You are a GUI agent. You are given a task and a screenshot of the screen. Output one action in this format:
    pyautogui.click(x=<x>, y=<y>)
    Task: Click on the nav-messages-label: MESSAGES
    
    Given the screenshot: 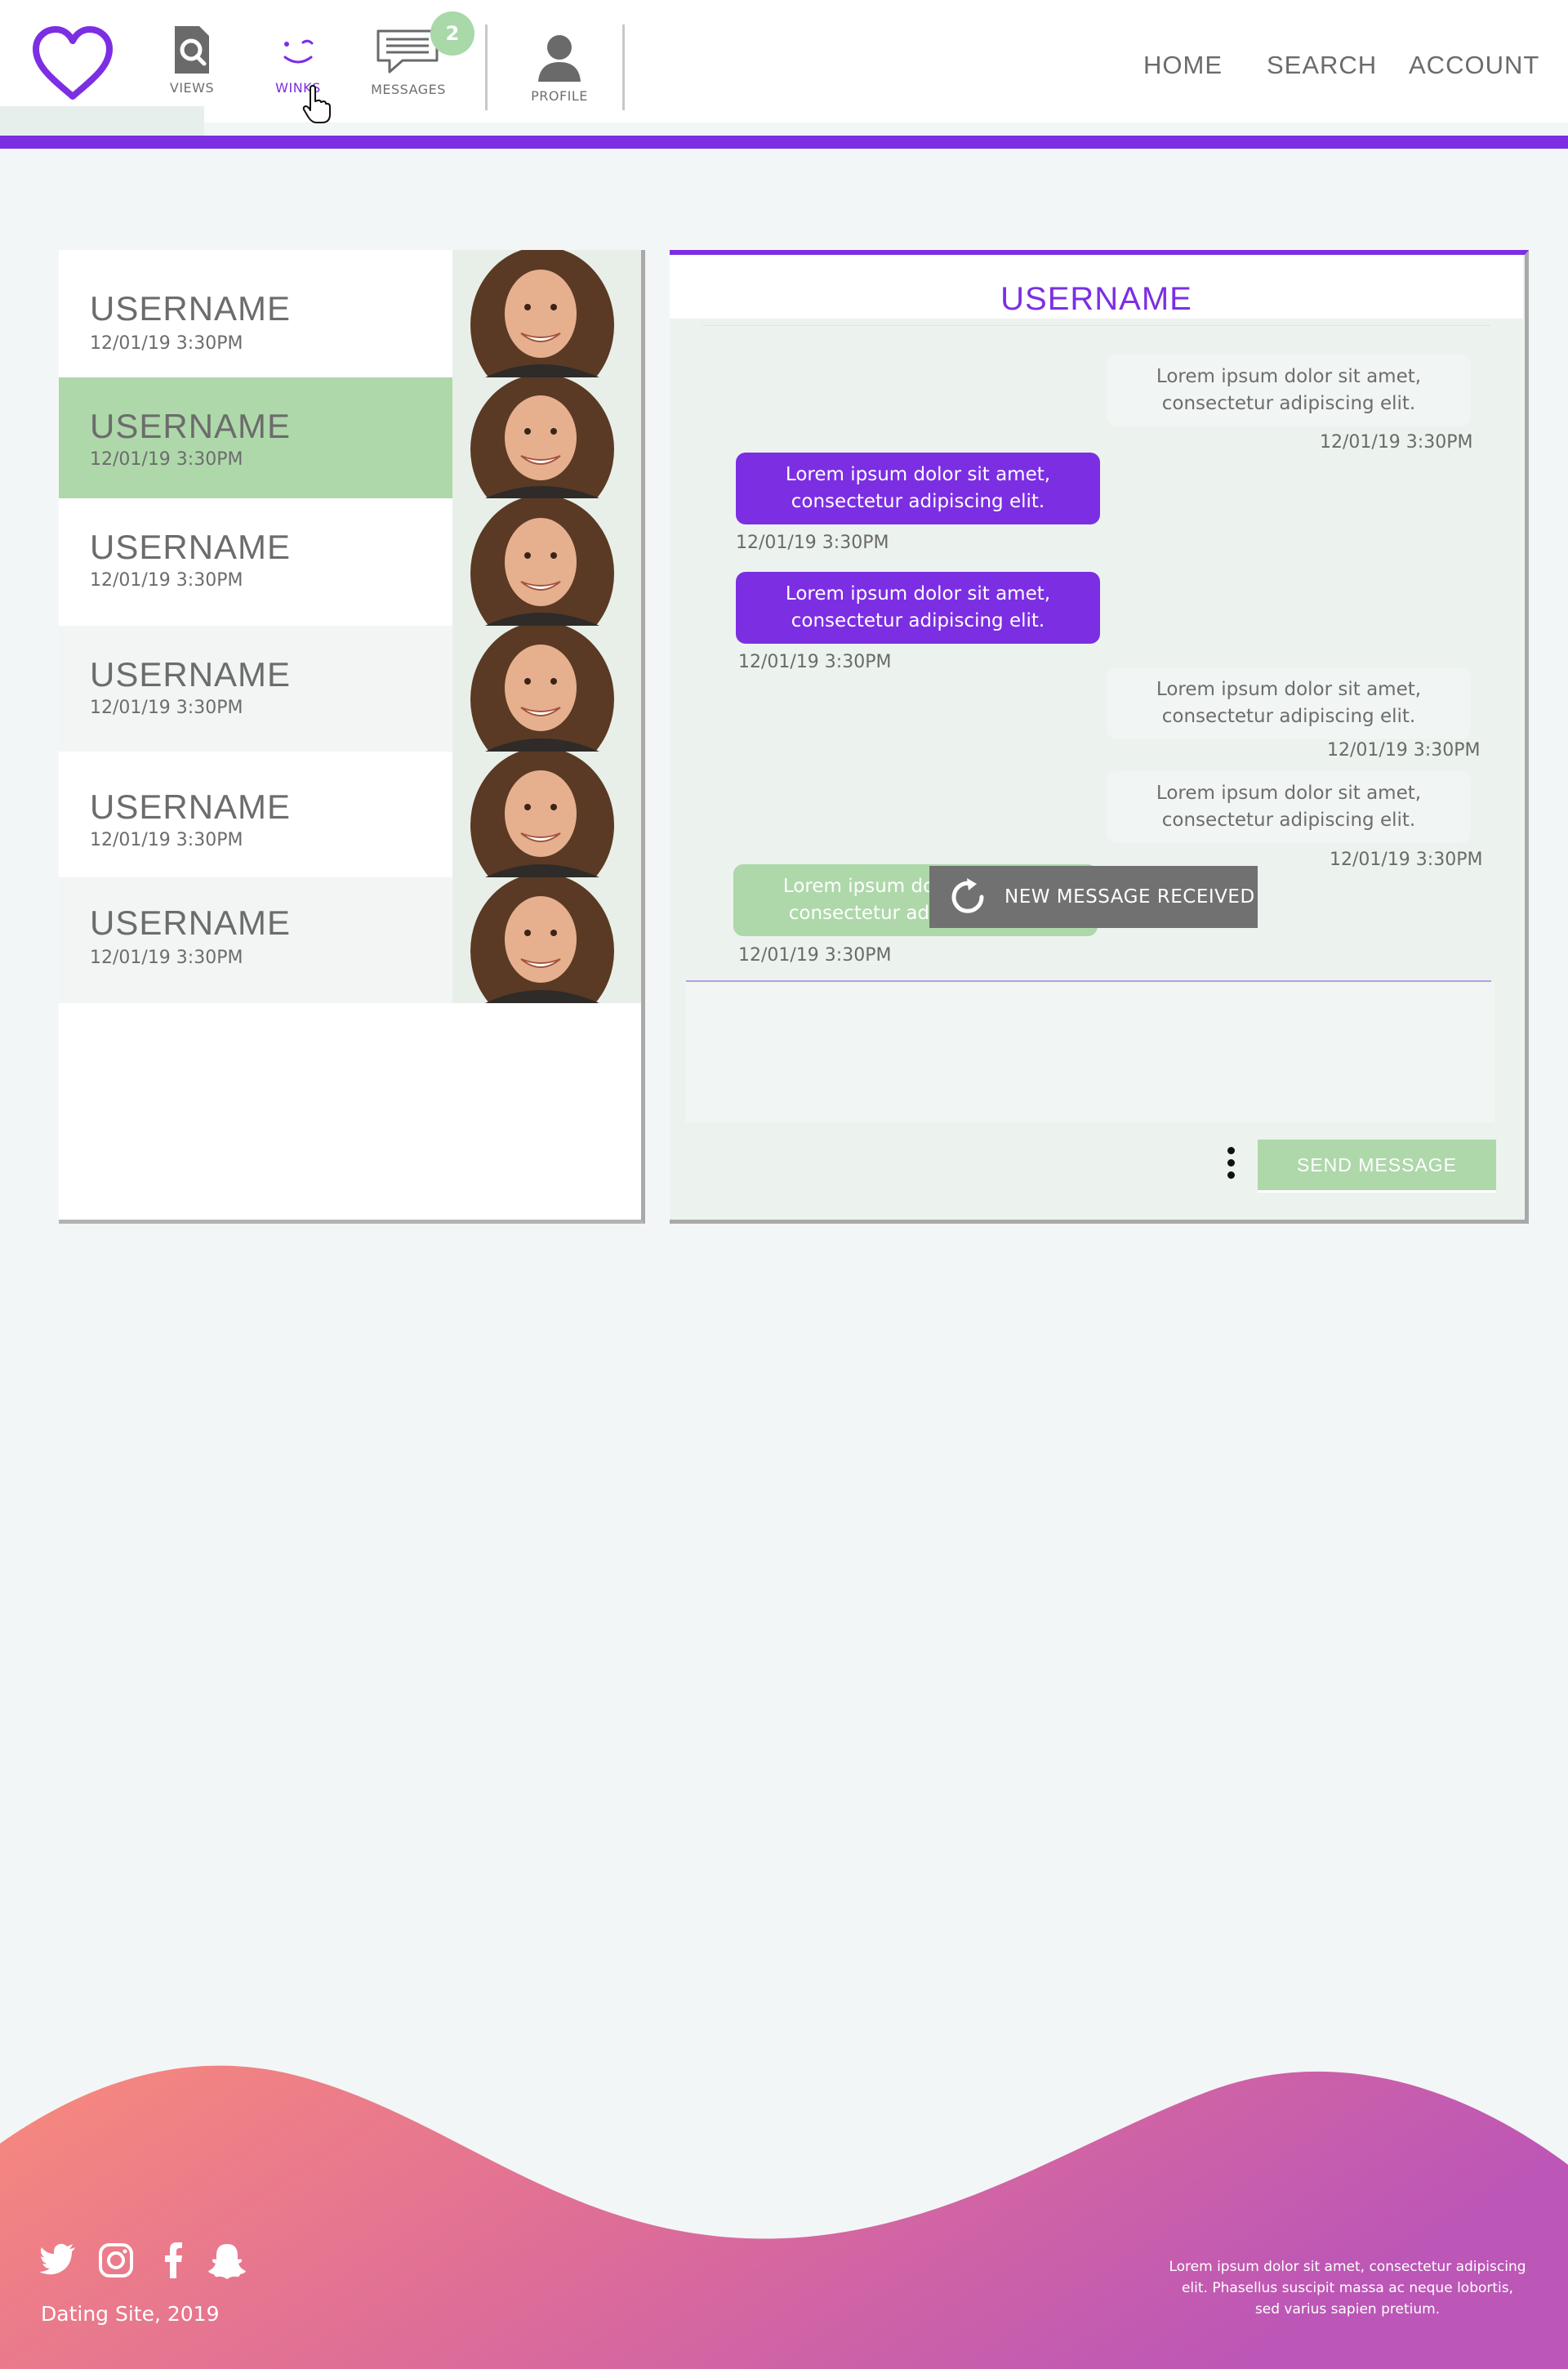 What is the action you would take?
    pyautogui.click(x=408, y=89)
    